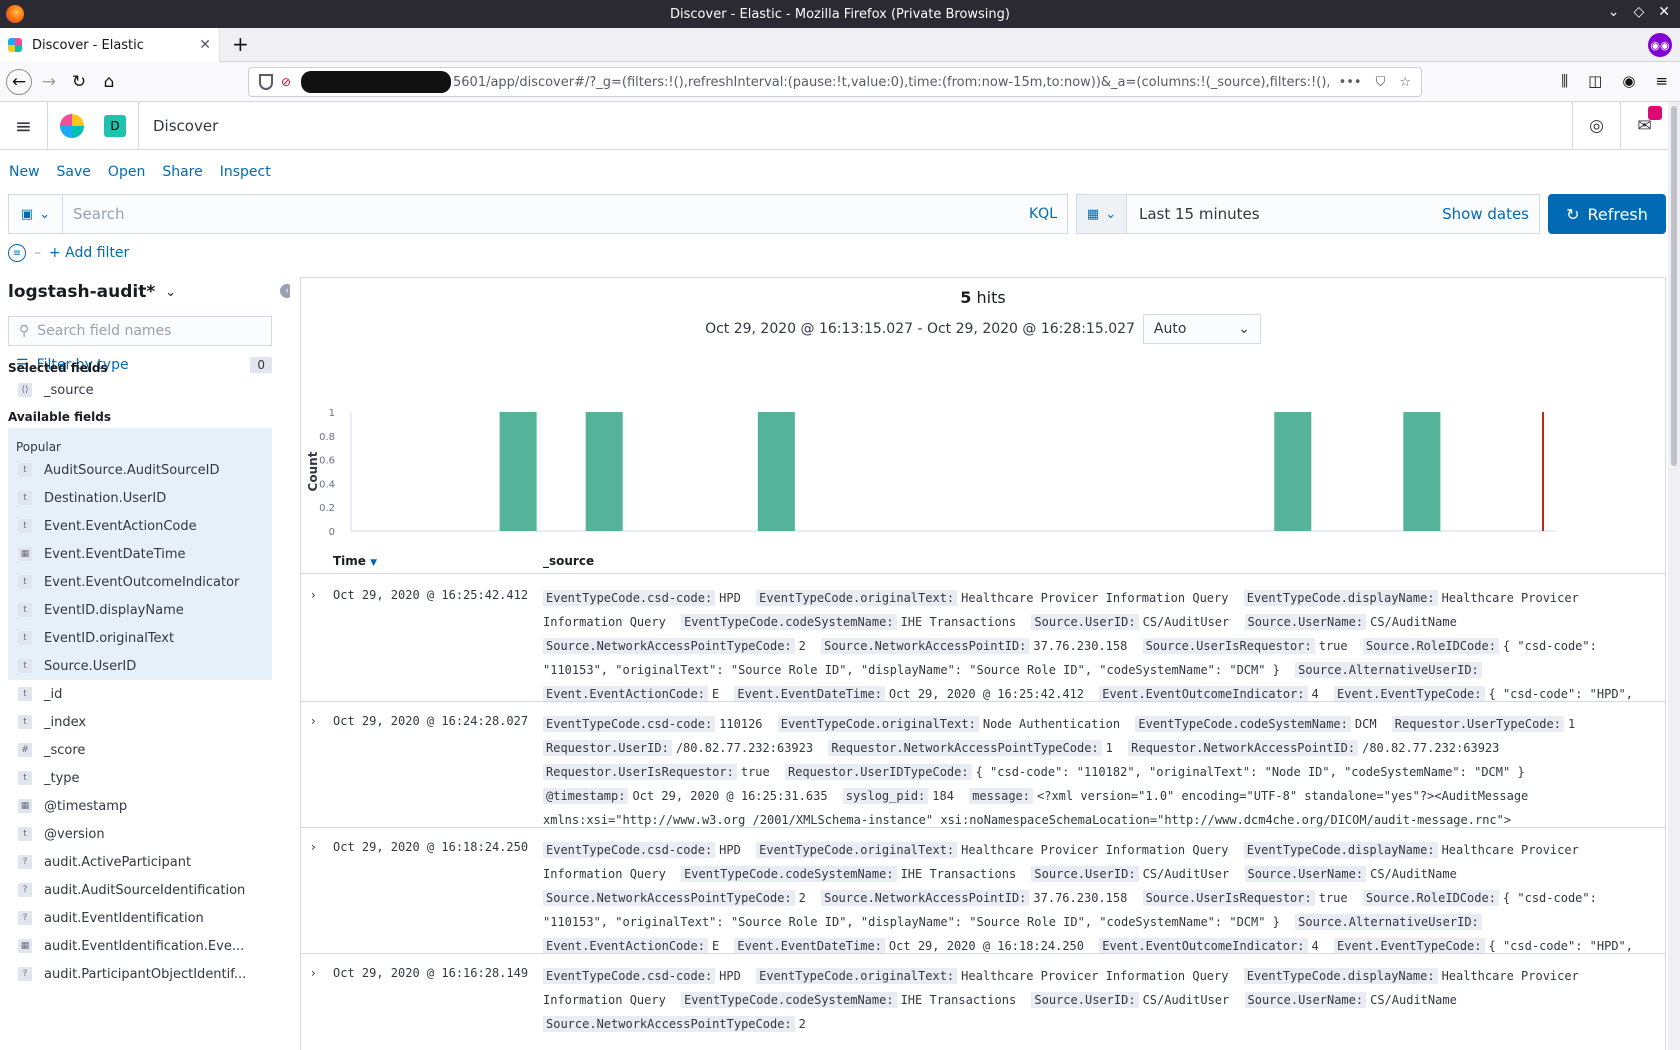 This screenshot has height=1050, width=1680. I want to click on source-field-key: EventTypeCode.csd-code:, so click(629, 850).